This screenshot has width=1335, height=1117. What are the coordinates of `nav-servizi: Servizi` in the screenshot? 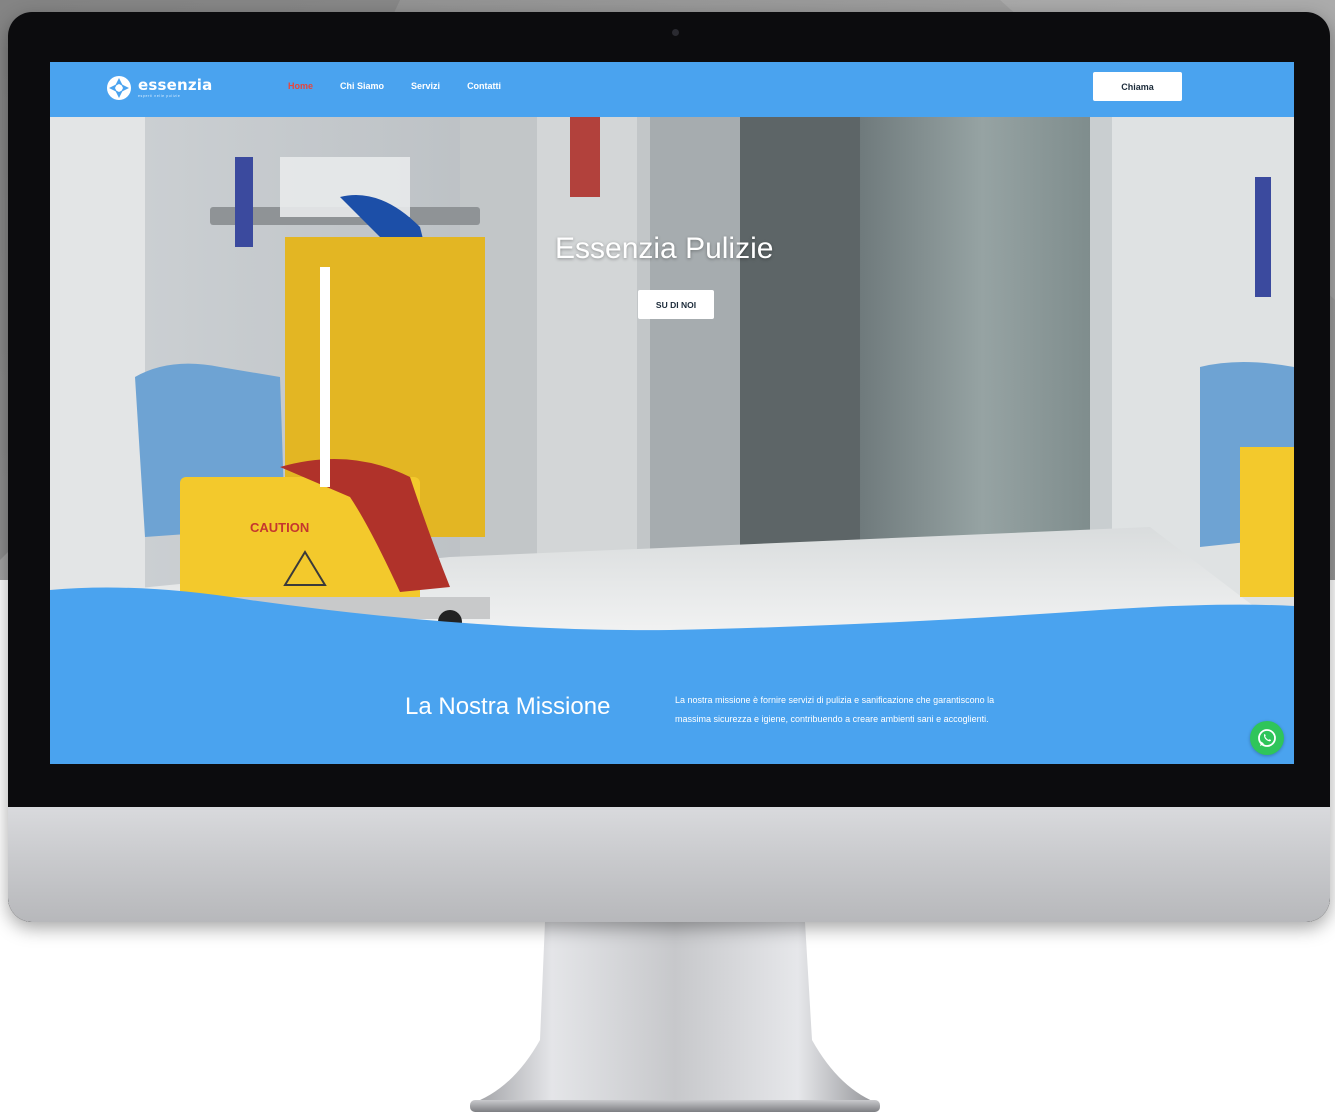 It's located at (425, 86).